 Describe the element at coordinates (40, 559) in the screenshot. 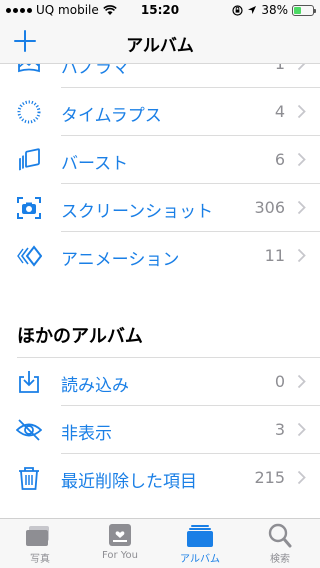

I see `tab-label: 写真` at that location.